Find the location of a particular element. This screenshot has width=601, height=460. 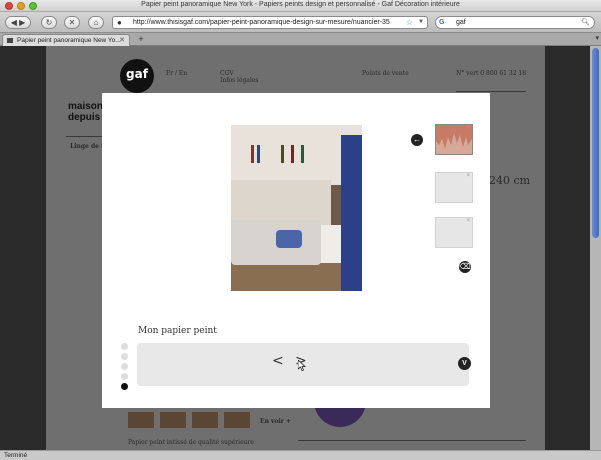

reload-button: ↻ is located at coordinates (49, 22).